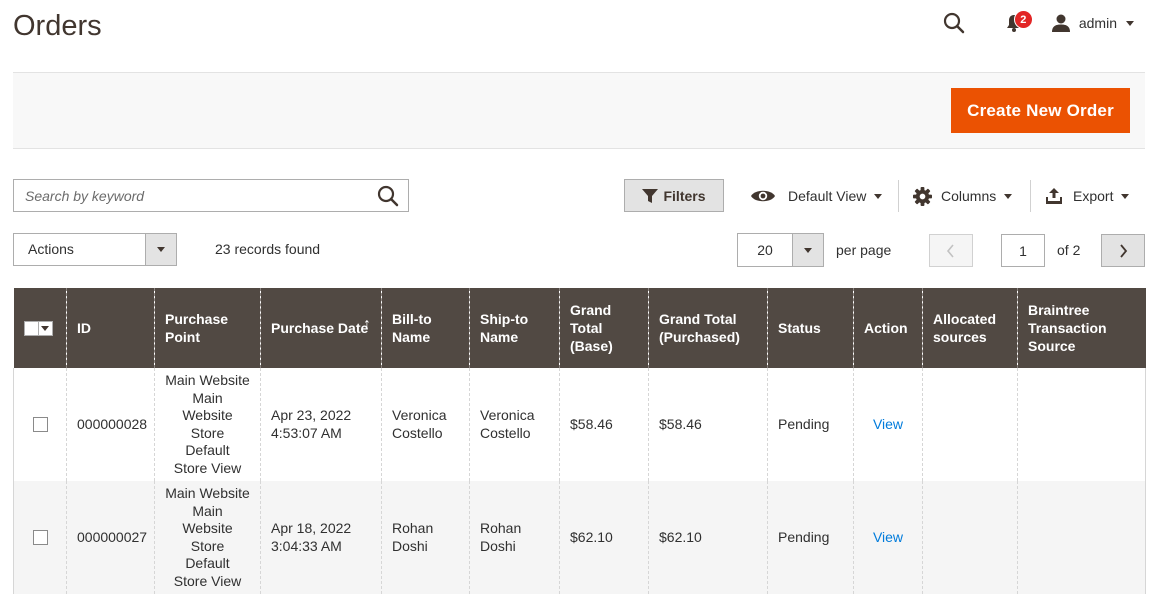 The height and width of the screenshot is (596, 1158). I want to click on per-page-select: 20, so click(780, 250).